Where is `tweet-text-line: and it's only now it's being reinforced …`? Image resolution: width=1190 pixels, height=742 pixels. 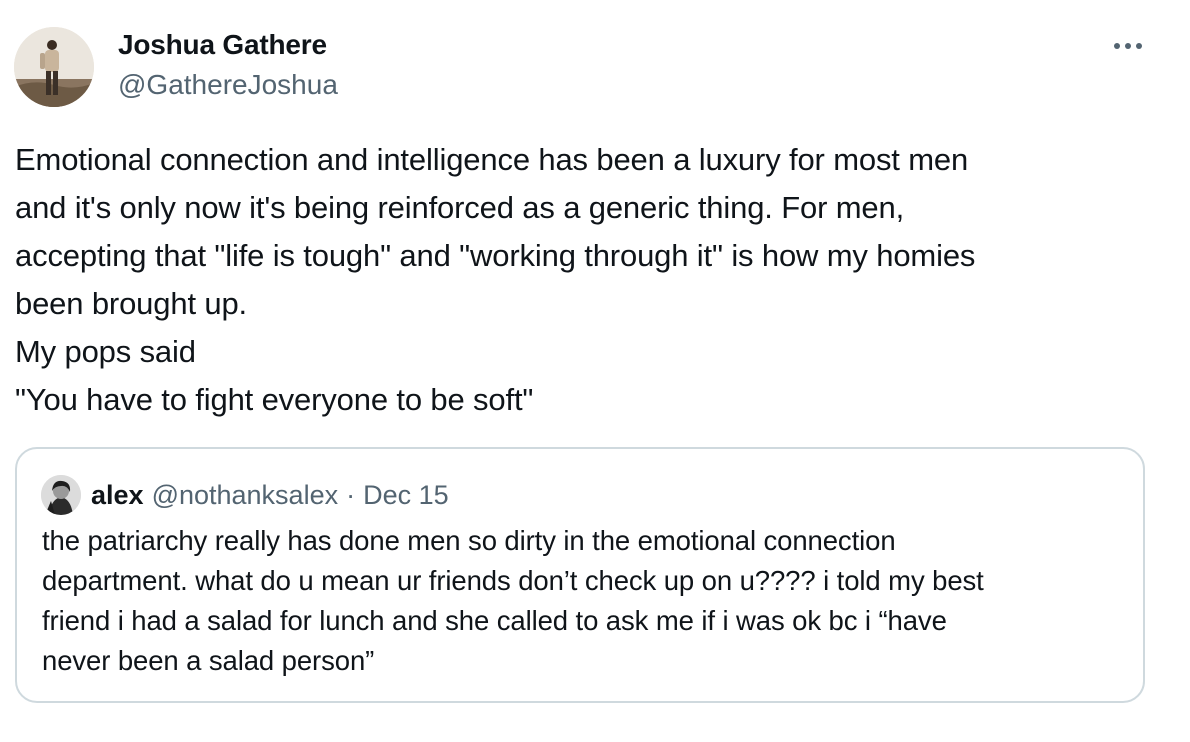 tweet-text-line: and it's only now it's being reinforced … is located at coordinates (460, 207).